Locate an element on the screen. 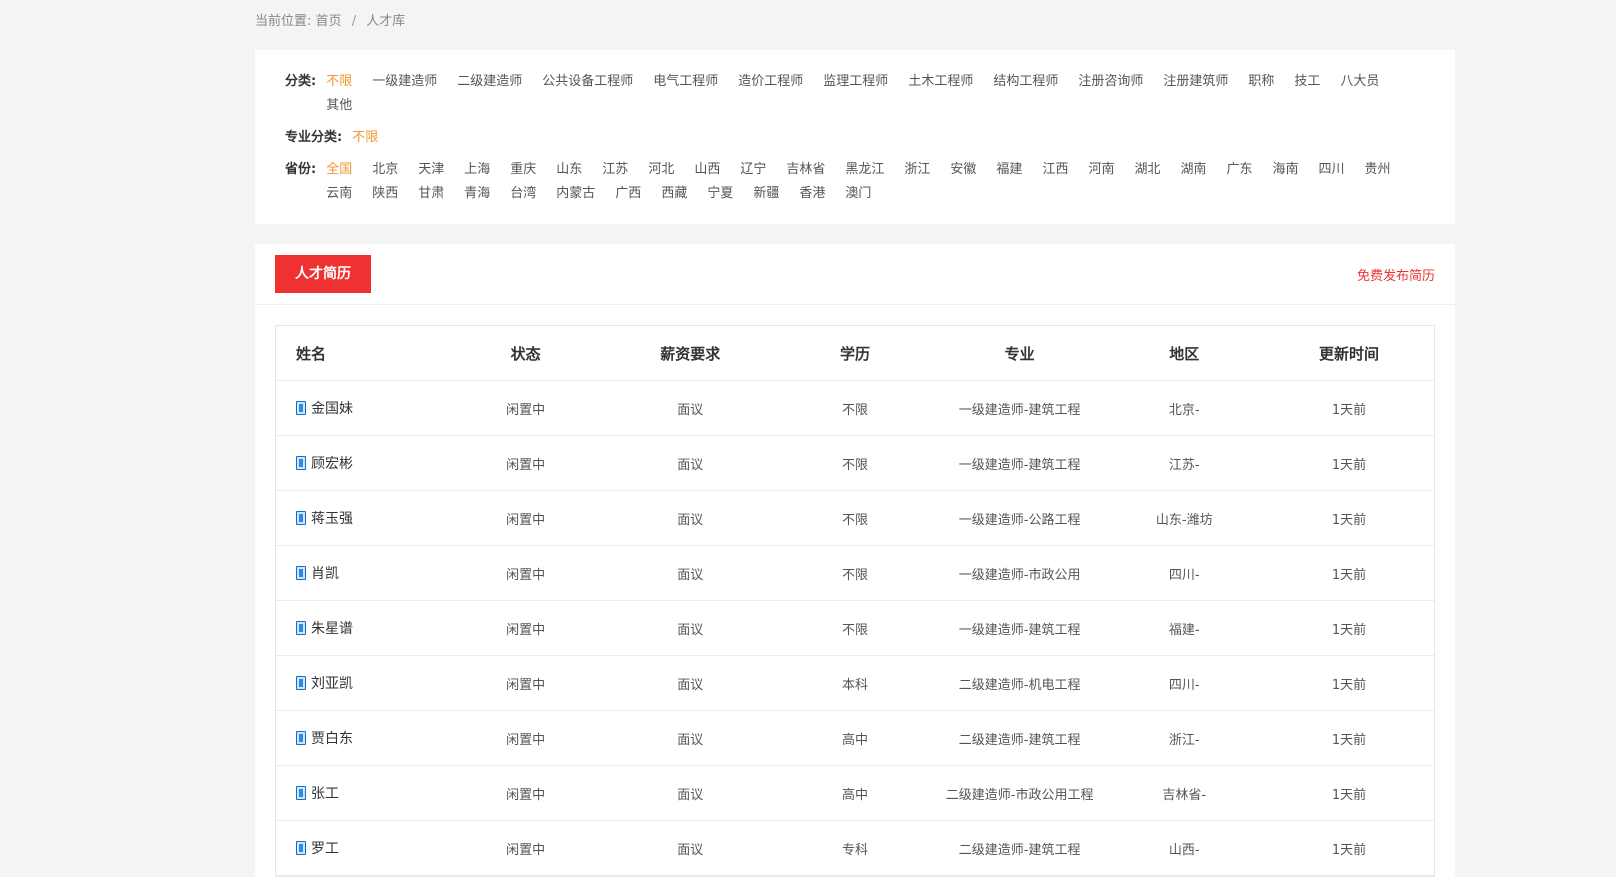  filter-option-category: 其他 is located at coordinates (339, 106).